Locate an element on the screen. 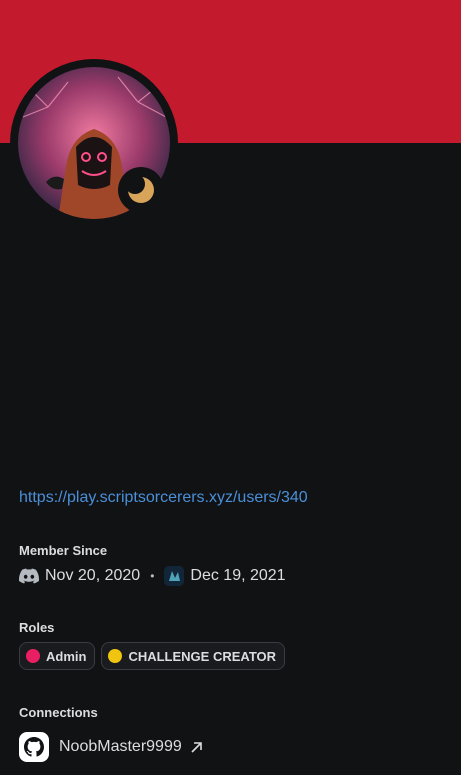  roles-title: Roles is located at coordinates (37, 627).